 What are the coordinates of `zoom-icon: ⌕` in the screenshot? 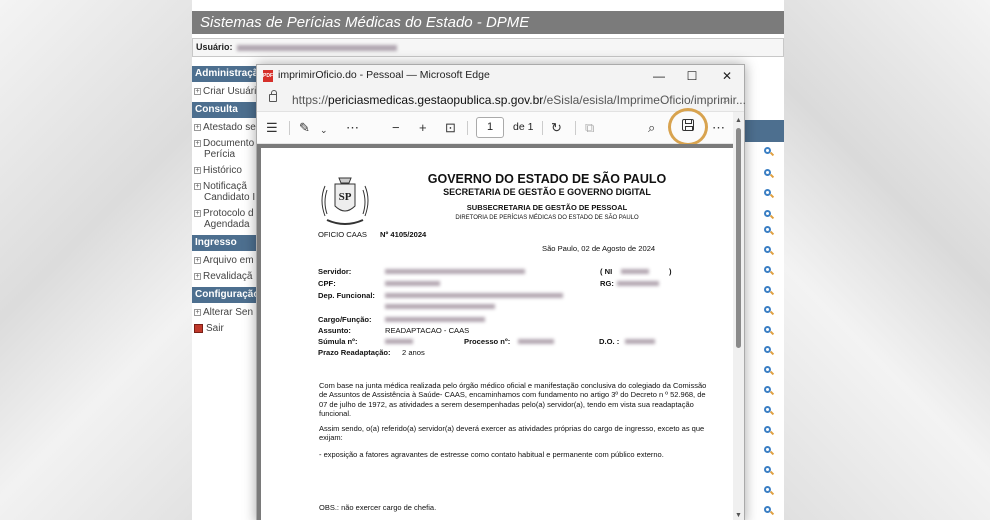 It's located at (726, 99).